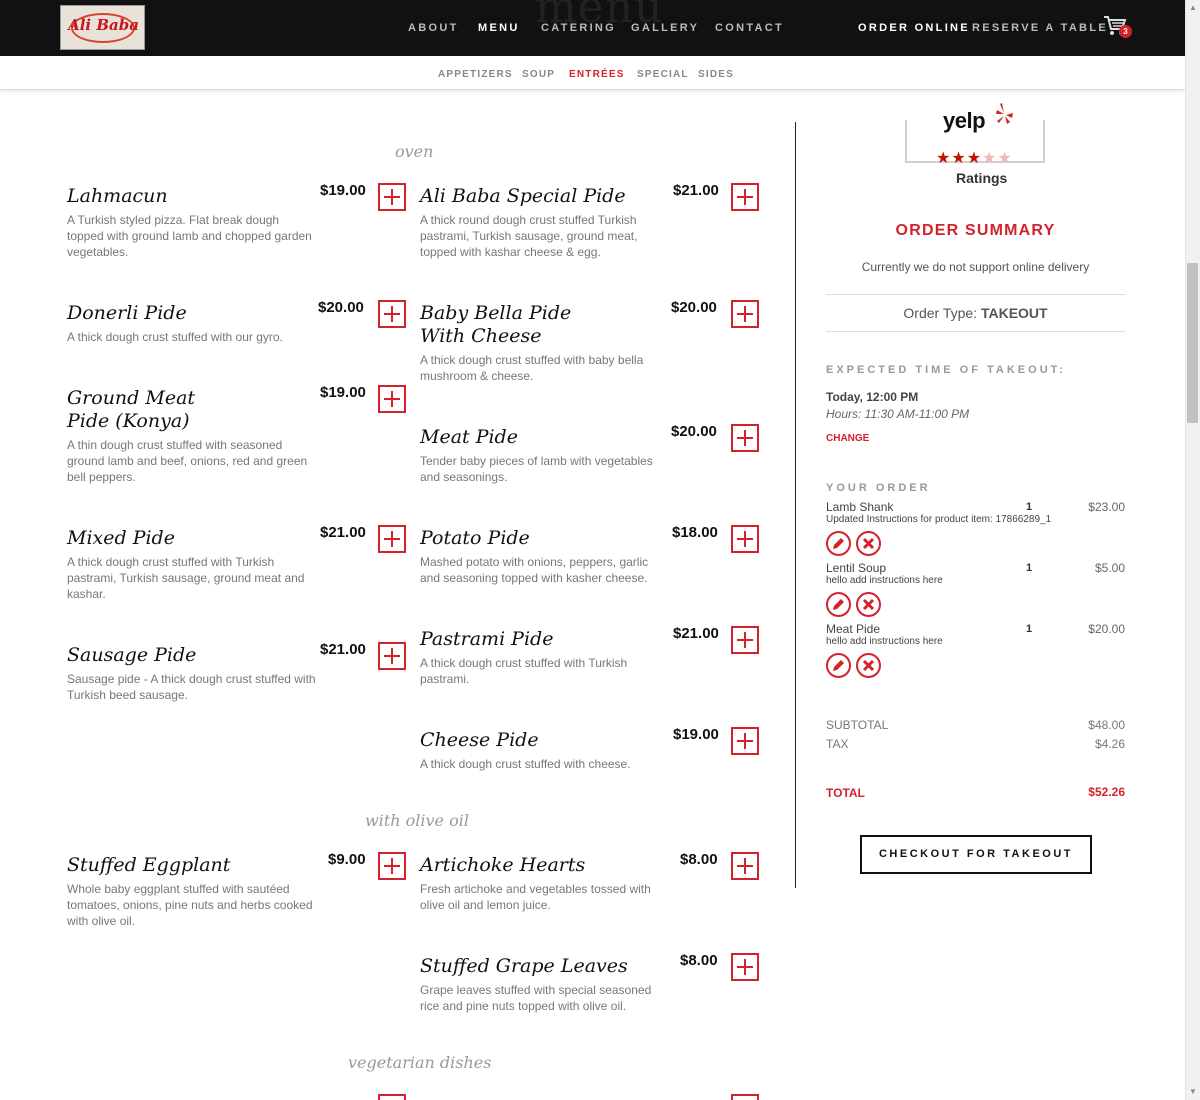  What do you see at coordinates (857, 725) in the screenshot?
I see `subtotal-label: SUBTOTAL` at bounding box center [857, 725].